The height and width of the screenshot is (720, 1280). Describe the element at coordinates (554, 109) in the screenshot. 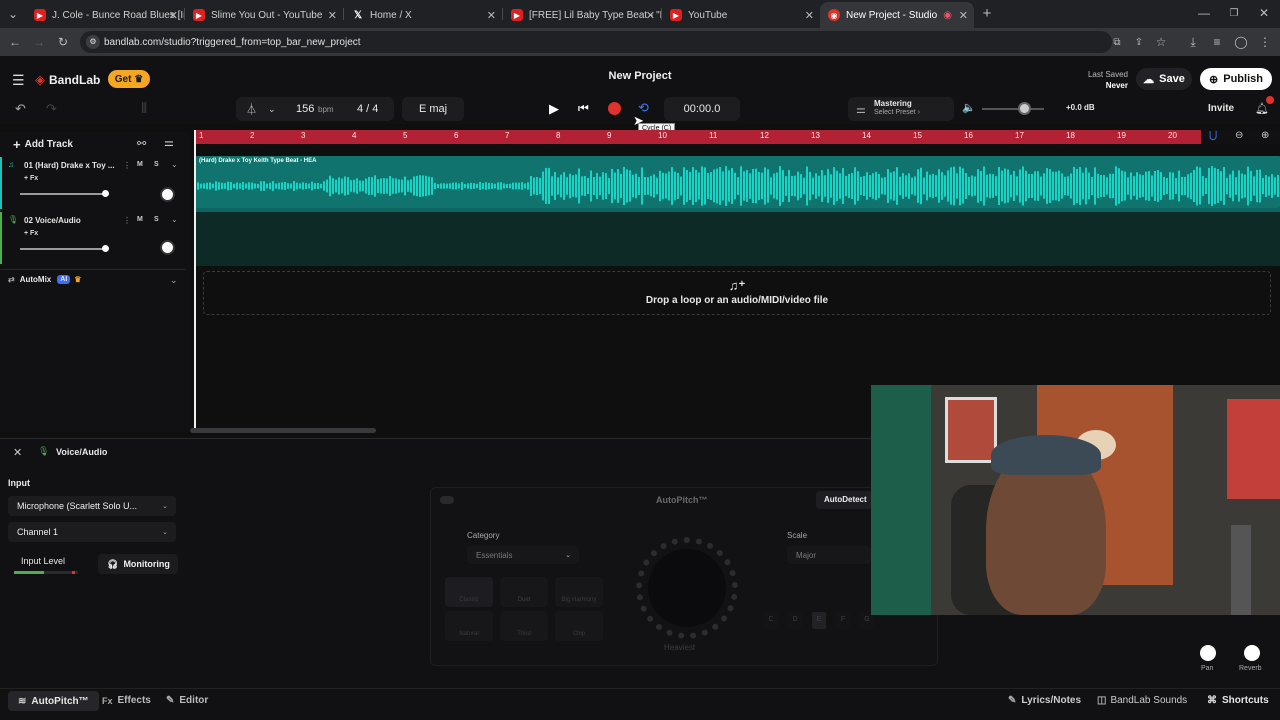

I see `play-icon: ▶` at that location.